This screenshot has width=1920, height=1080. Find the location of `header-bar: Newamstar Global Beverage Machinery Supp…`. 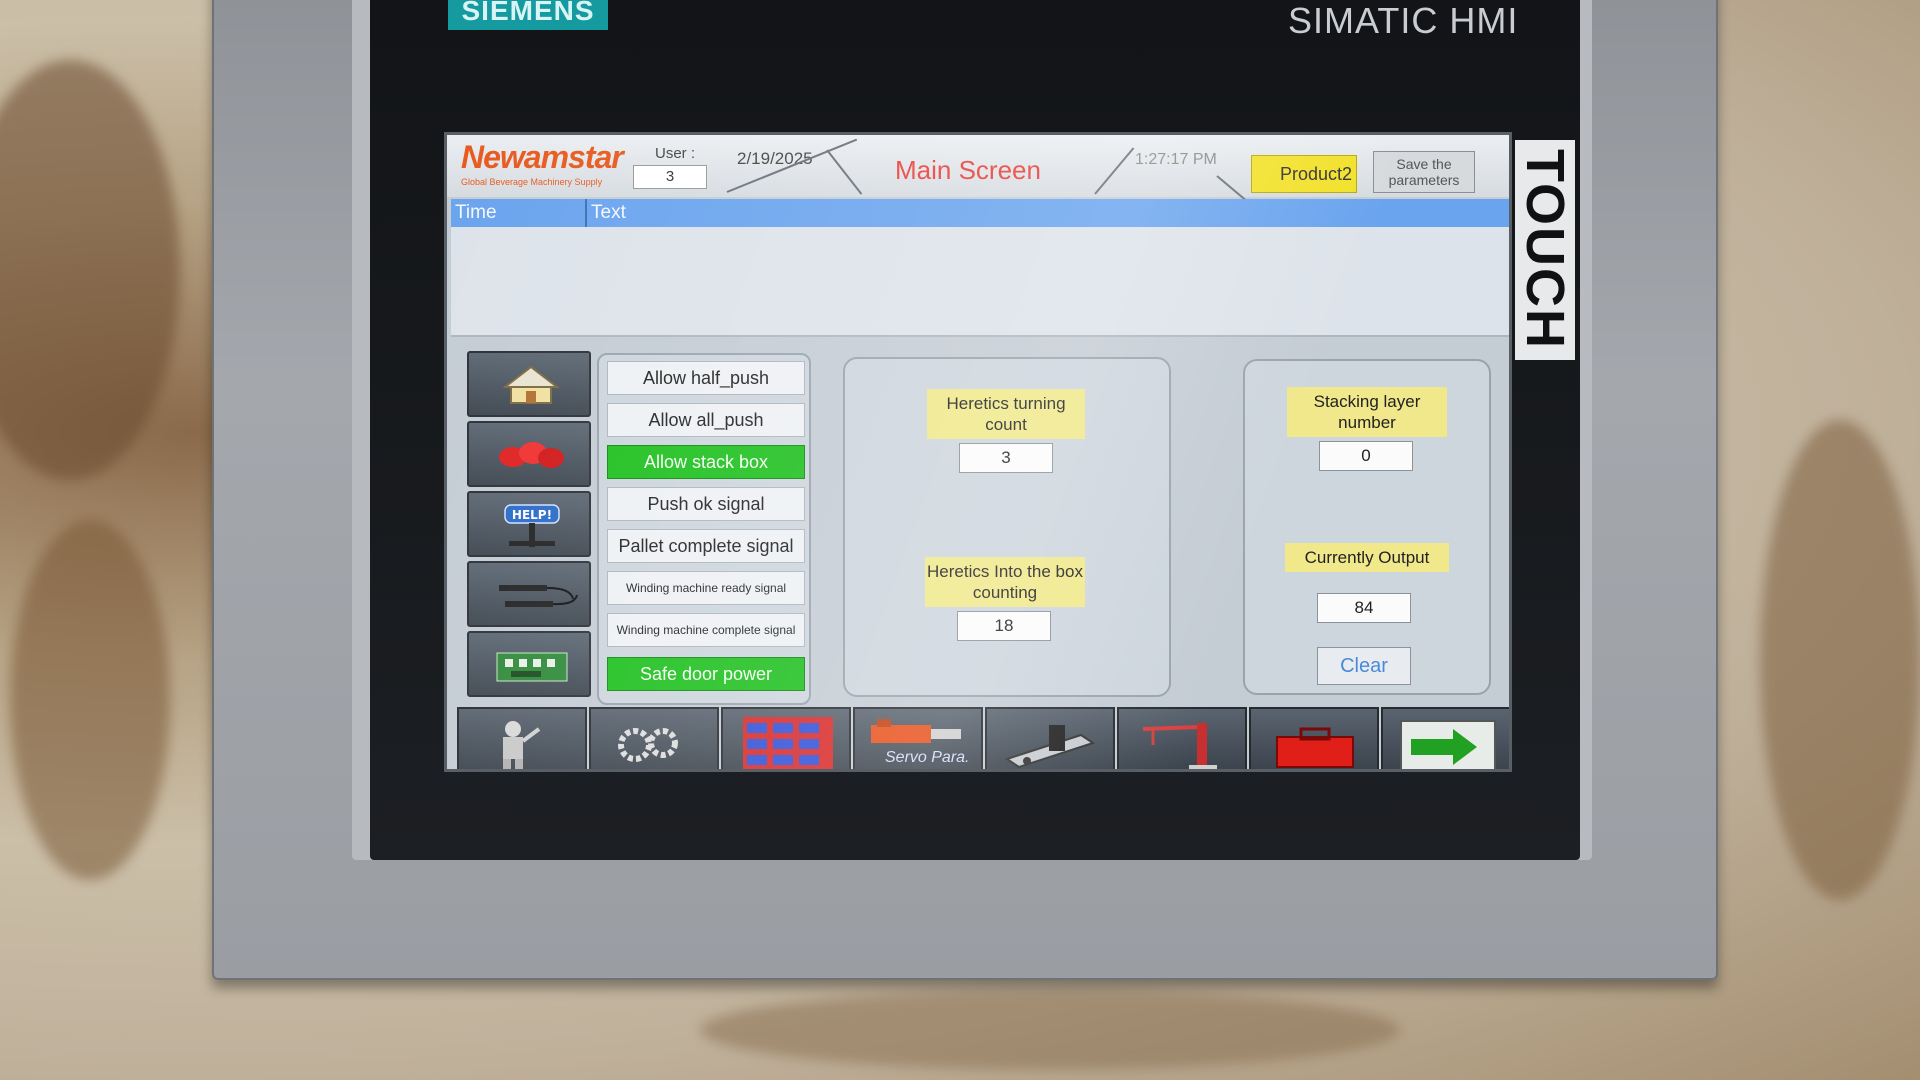

header-bar: Newamstar Global Beverage Machinery Supp… is located at coordinates (978, 169).